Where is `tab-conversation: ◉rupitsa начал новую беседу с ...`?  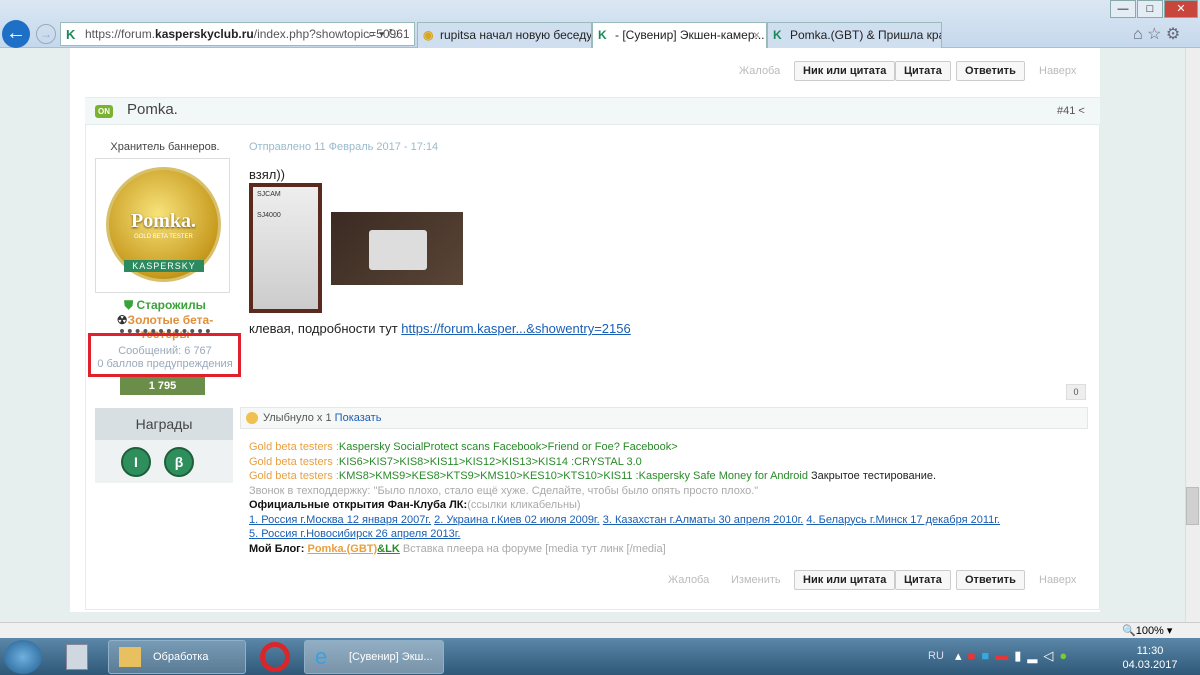 tab-conversation: ◉rupitsa начал новую беседу с ... is located at coordinates (504, 35).